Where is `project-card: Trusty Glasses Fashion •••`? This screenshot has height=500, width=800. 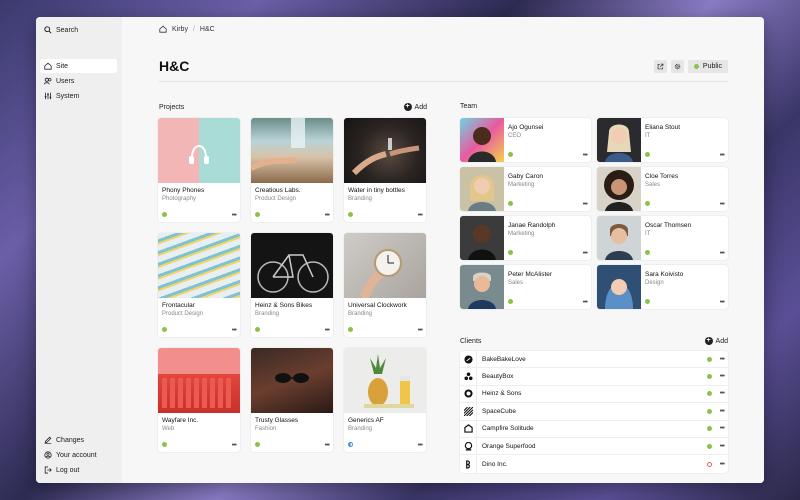 project-card: Trusty Glasses Fashion ••• is located at coordinates (292, 400).